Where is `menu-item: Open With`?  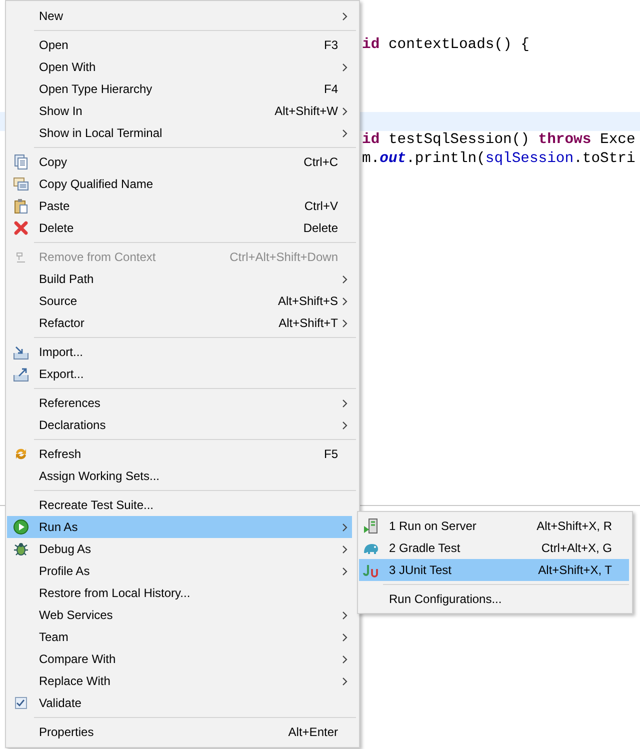
menu-item: Open With is located at coordinates (179, 67).